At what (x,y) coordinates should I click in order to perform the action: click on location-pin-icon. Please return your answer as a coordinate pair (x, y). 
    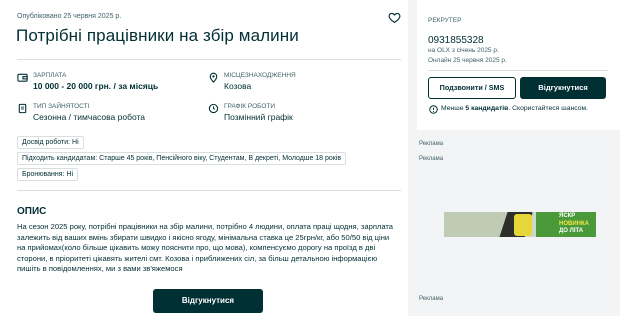
    Looking at the image, I should click on (213, 77).